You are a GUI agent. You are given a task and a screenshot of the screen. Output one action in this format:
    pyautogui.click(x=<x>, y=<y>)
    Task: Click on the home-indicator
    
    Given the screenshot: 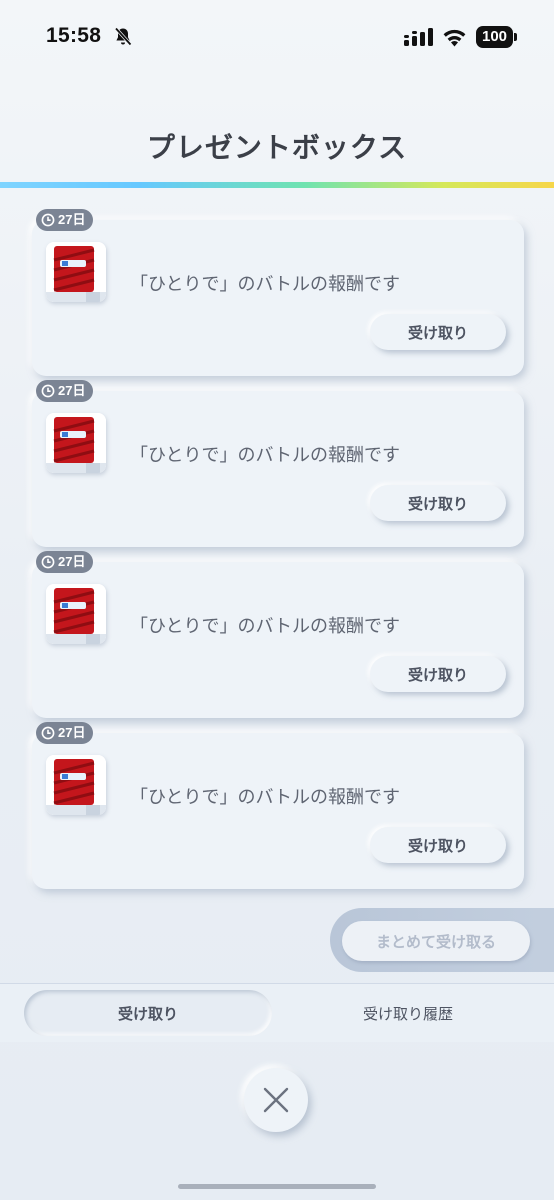 What is the action you would take?
    pyautogui.click(x=277, y=1186)
    